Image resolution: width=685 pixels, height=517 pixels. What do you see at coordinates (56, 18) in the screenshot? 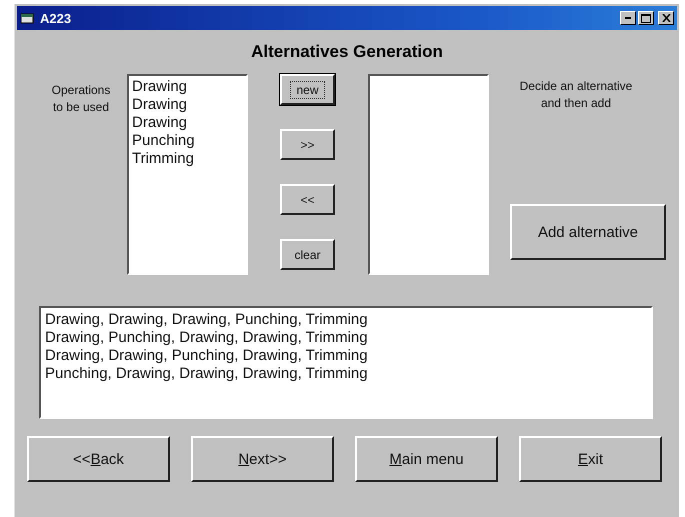
I see `window-title: A223` at bounding box center [56, 18].